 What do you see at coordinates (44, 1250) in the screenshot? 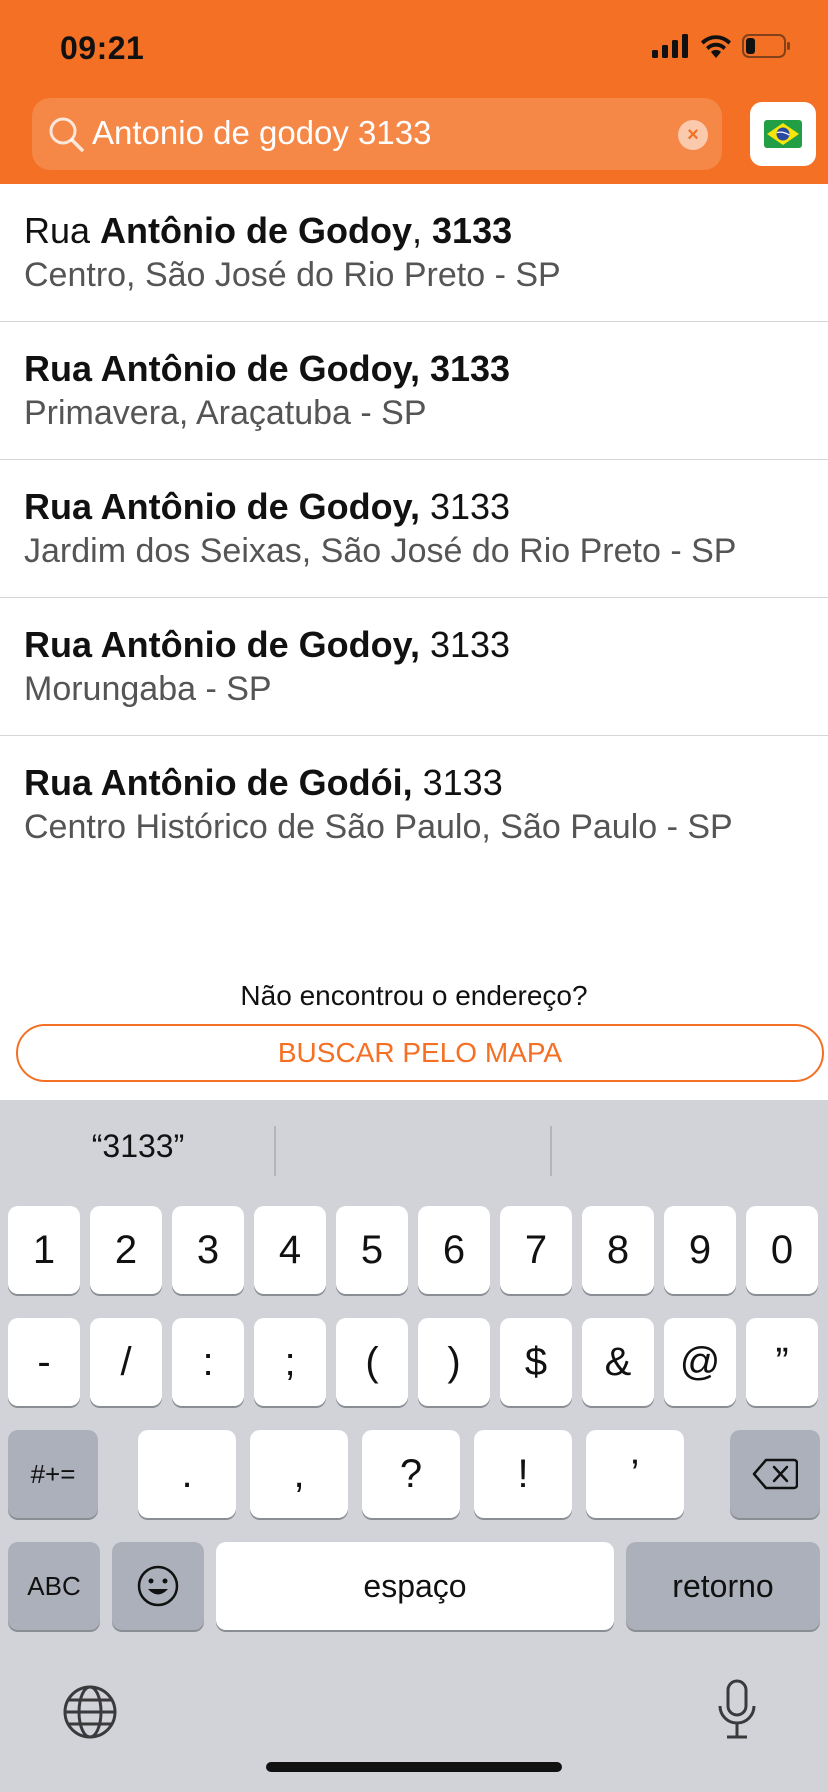
I see `key-1: 1` at bounding box center [44, 1250].